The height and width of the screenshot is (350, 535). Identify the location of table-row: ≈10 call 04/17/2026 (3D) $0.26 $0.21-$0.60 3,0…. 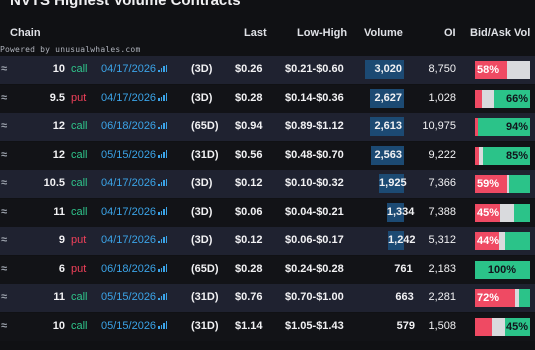
(267, 70).